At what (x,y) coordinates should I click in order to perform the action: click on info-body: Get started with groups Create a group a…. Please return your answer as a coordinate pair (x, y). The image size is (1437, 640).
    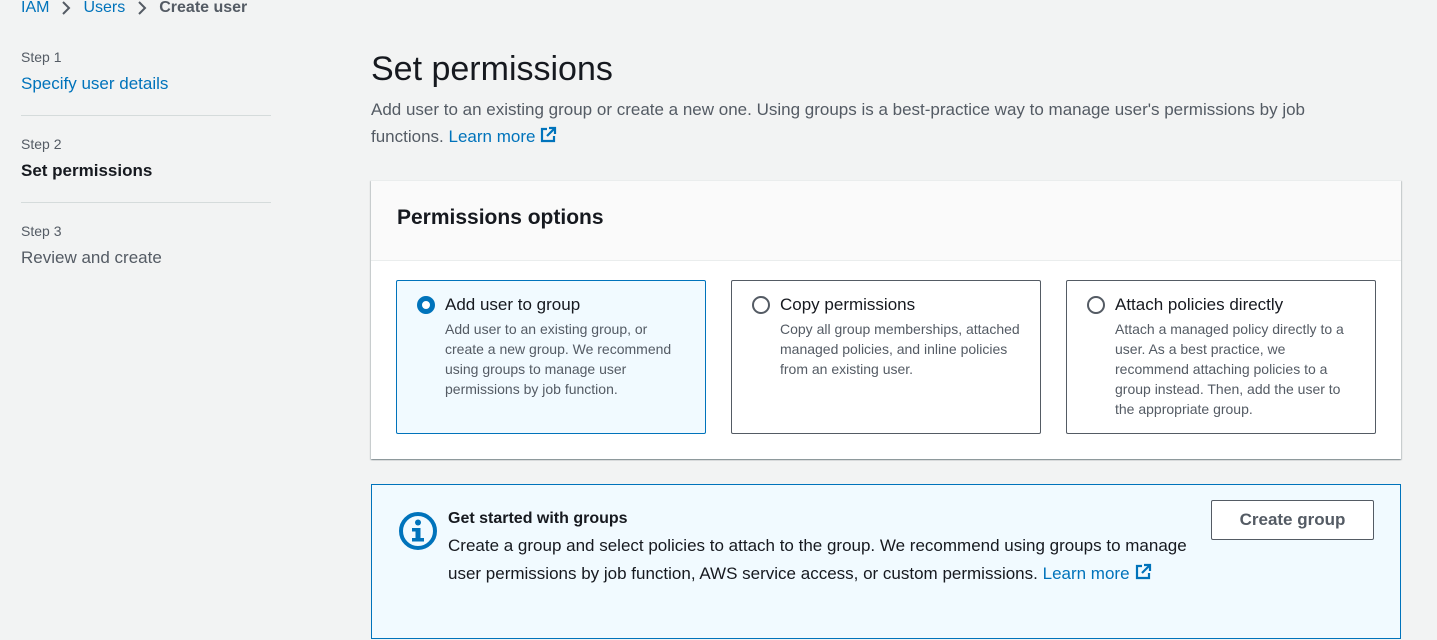
    Looking at the image, I should click on (818, 549).